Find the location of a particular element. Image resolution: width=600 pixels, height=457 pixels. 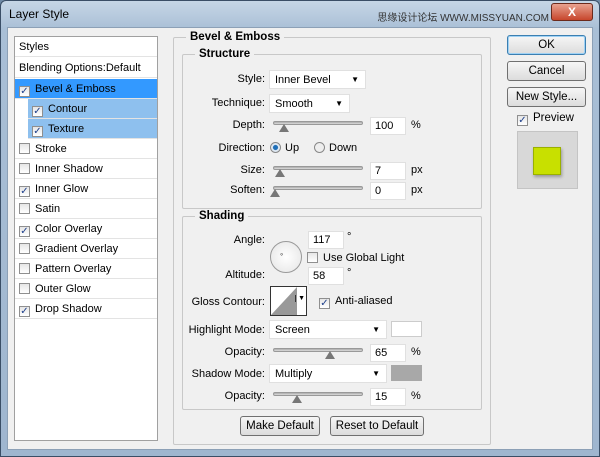

style-item-gradient-overlay: Gradient Overlay is located at coordinates (86, 249).